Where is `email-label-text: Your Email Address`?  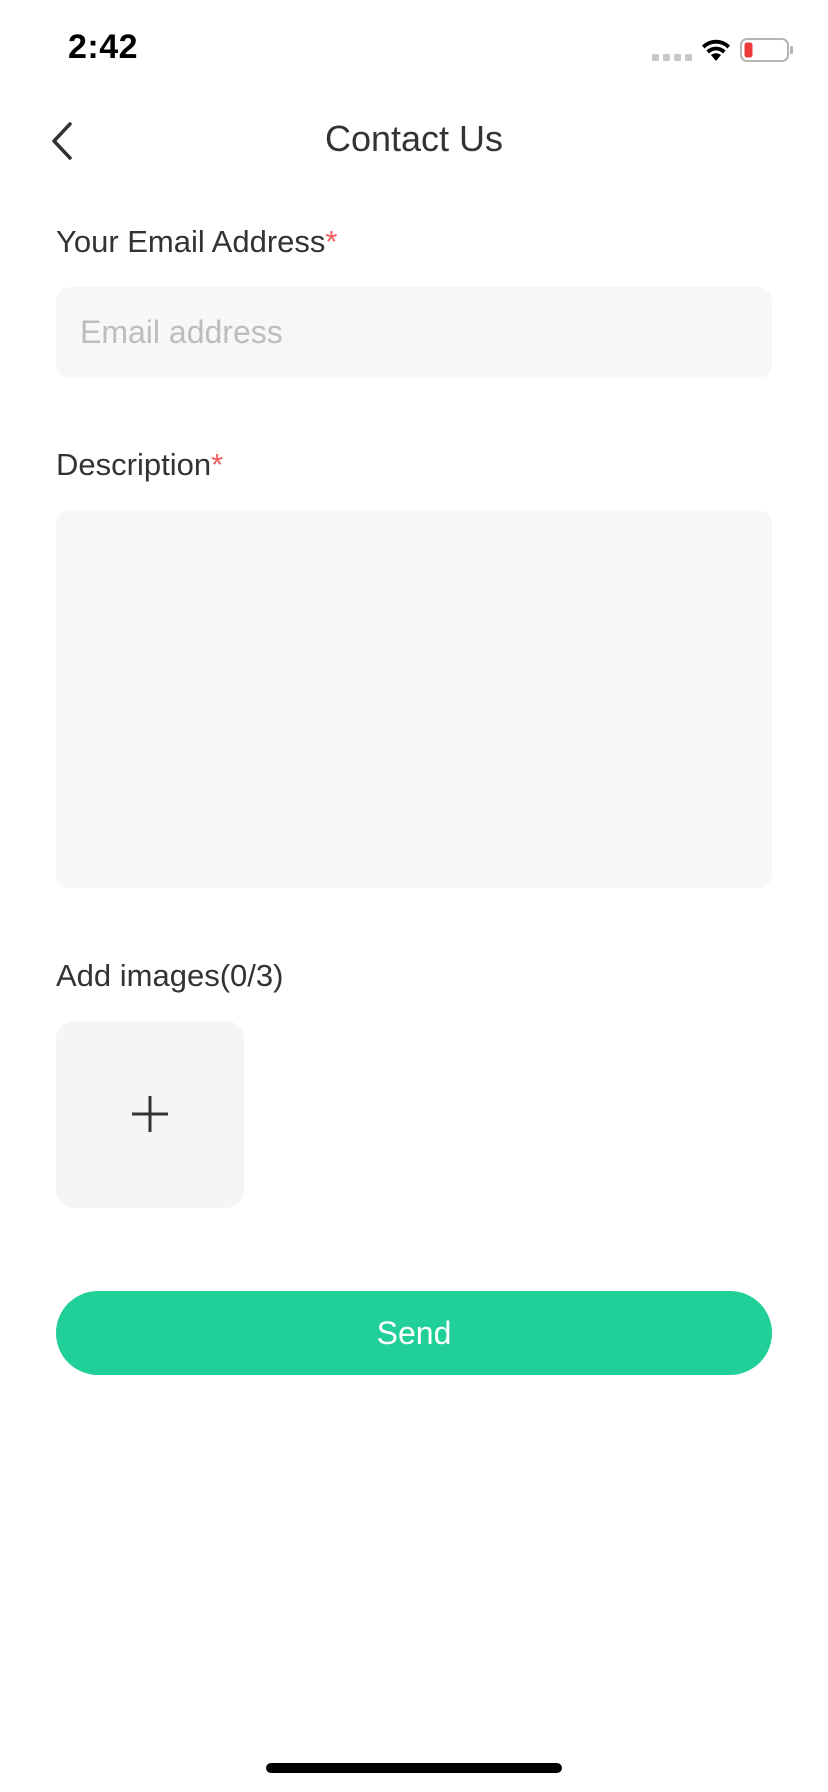 email-label-text: Your Email Address is located at coordinates (191, 241).